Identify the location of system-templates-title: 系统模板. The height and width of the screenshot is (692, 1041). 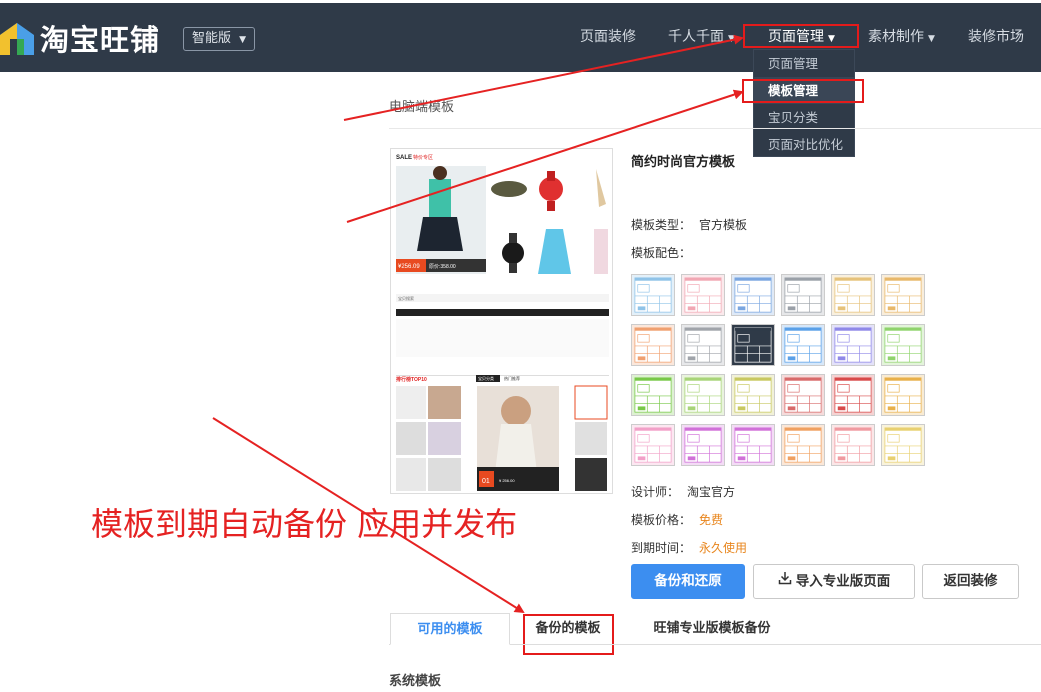
(415, 681).